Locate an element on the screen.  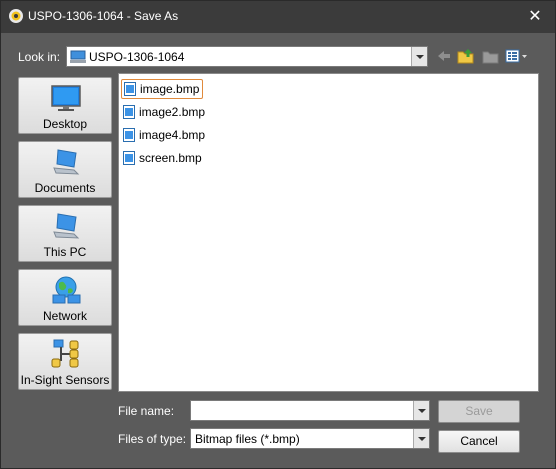
files-of-type-dropdown: Bitmap files (*.bmp) is located at coordinates (310, 438).